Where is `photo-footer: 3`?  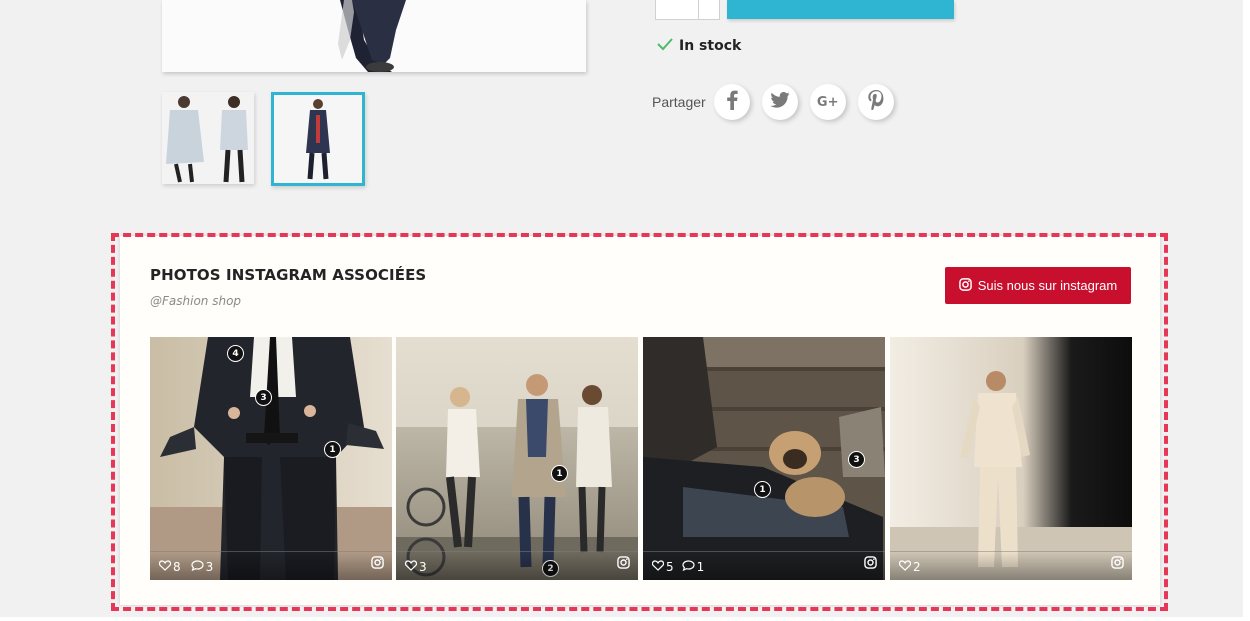
photo-footer: 3 is located at coordinates (517, 565).